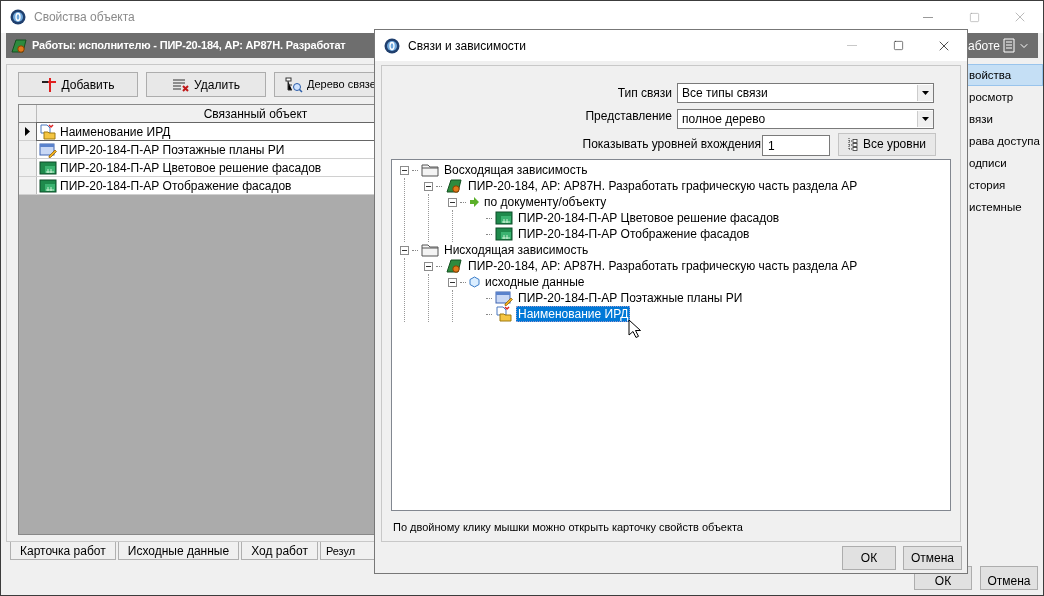 The width and height of the screenshot is (1044, 596). Describe the element at coordinates (474, 282) in the screenshot. I see `hexagon-icon` at that location.